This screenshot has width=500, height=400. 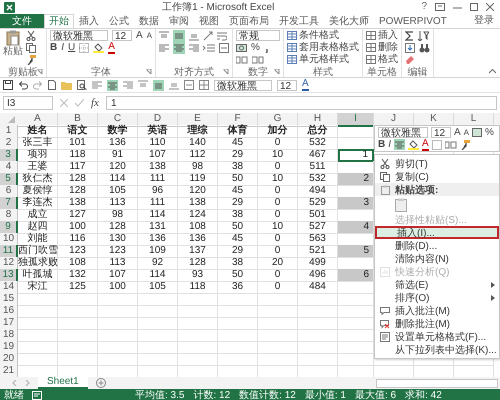 What do you see at coordinates (301, 103) in the screenshot?
I see `formula-field: 1` at bounding box center [301, 103].